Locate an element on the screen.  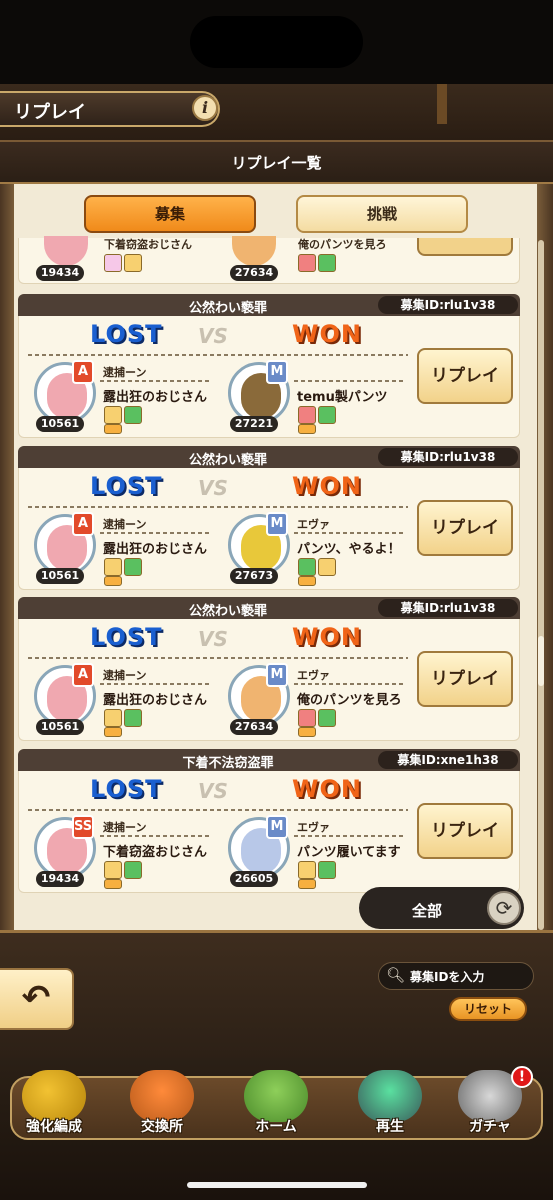
info-icon: i is located at coordinates (205, 108).